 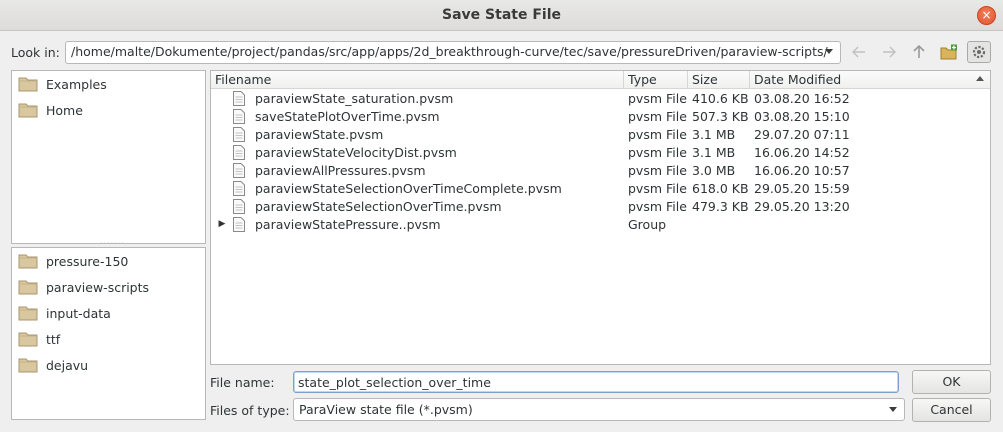 I want to click on date-cell: 29.05.20 15:59, so click(x=802, y=188).